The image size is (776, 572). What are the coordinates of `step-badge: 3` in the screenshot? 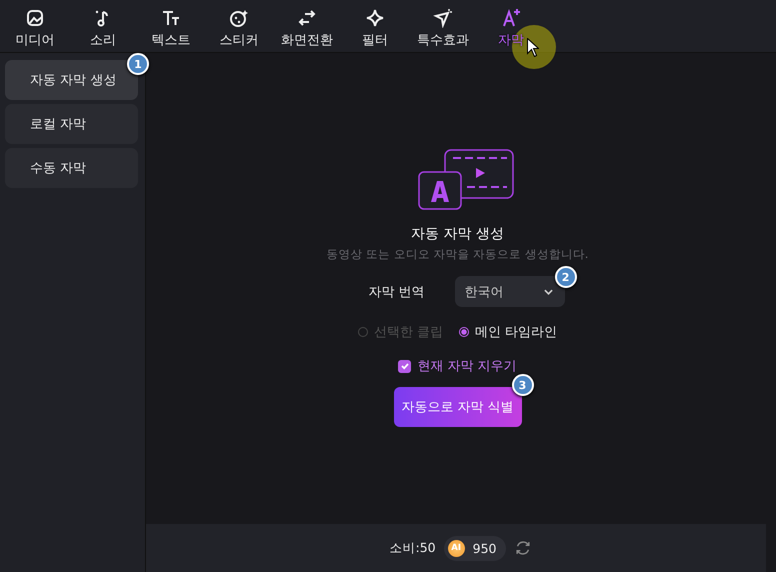 It's located at (523, 385).